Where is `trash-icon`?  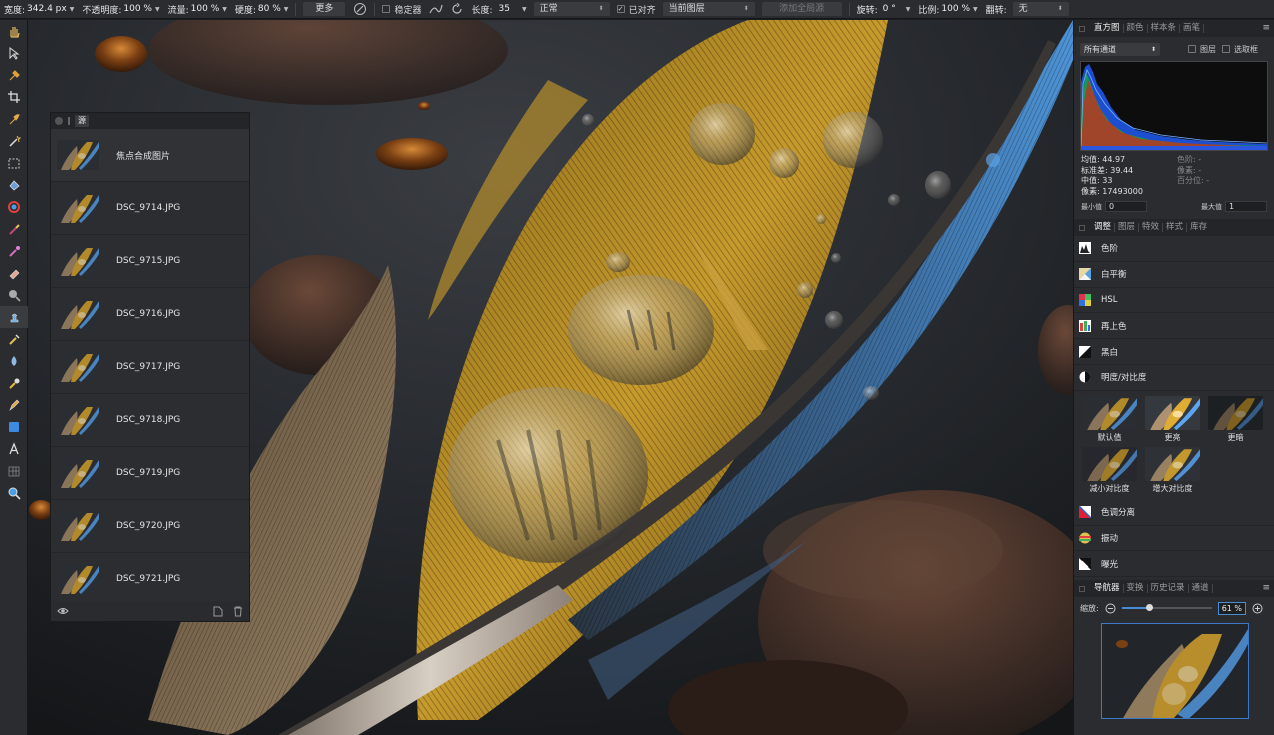
trash-icon is located at coordinates (238, 611).